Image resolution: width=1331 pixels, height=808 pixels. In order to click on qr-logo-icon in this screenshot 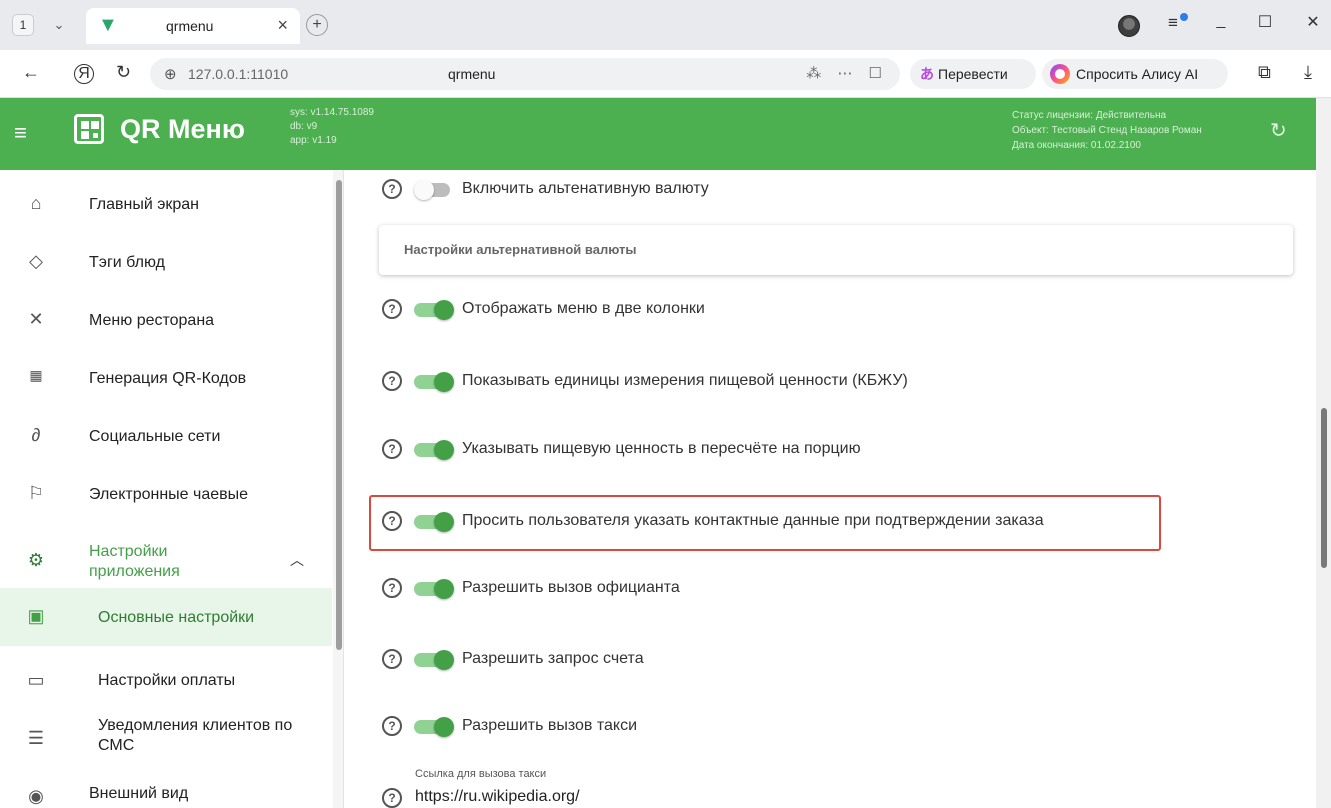, I will do `click(89, 129)`.